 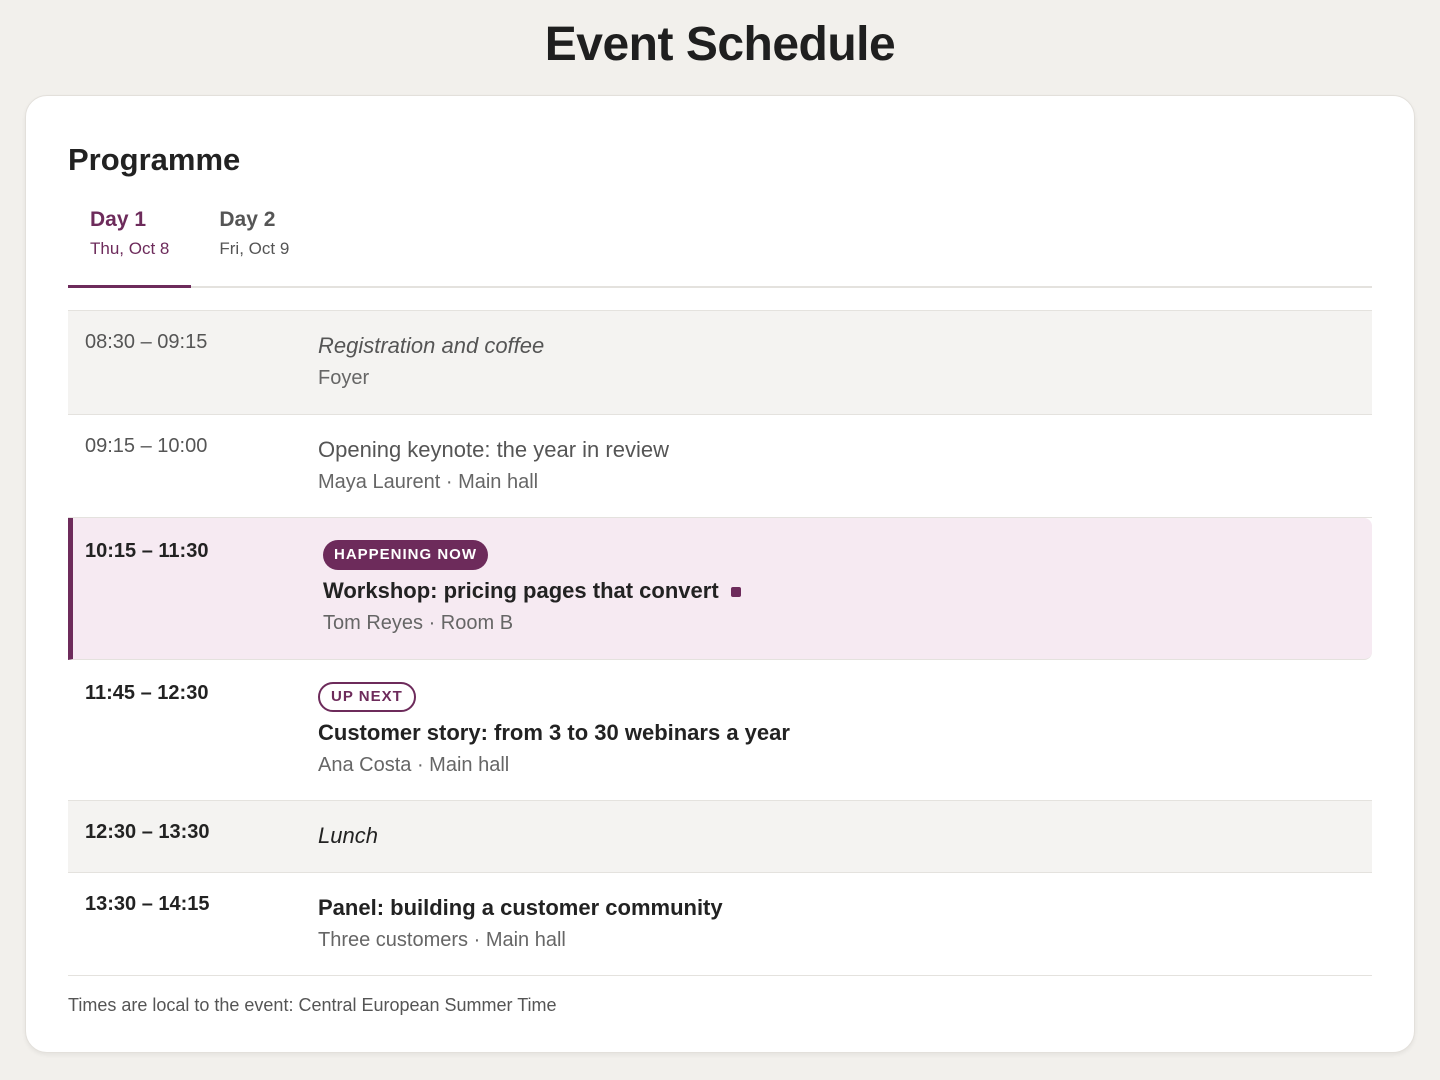 What do you see at coordinates (414, 765) in the screenshot?
I see `session-speaker-location: Ana Costa · Main hall` at bounding box center [414, 765].